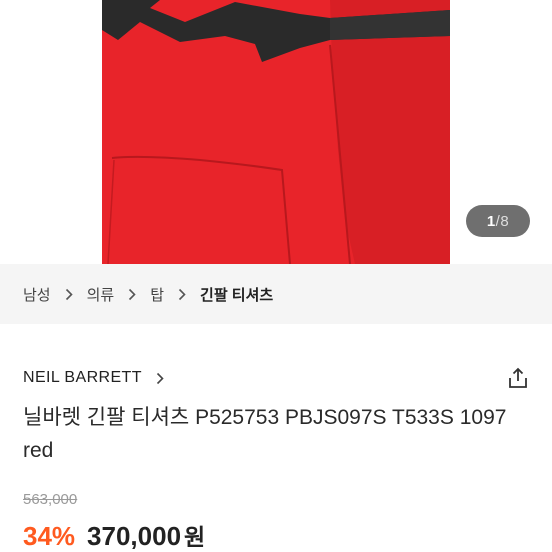 The height and width of the screenshot is (552, 552). Describe the element at coordinates (37, 294) in the screenshot. I see `breadcrumb-item-men: 남성` at that location.